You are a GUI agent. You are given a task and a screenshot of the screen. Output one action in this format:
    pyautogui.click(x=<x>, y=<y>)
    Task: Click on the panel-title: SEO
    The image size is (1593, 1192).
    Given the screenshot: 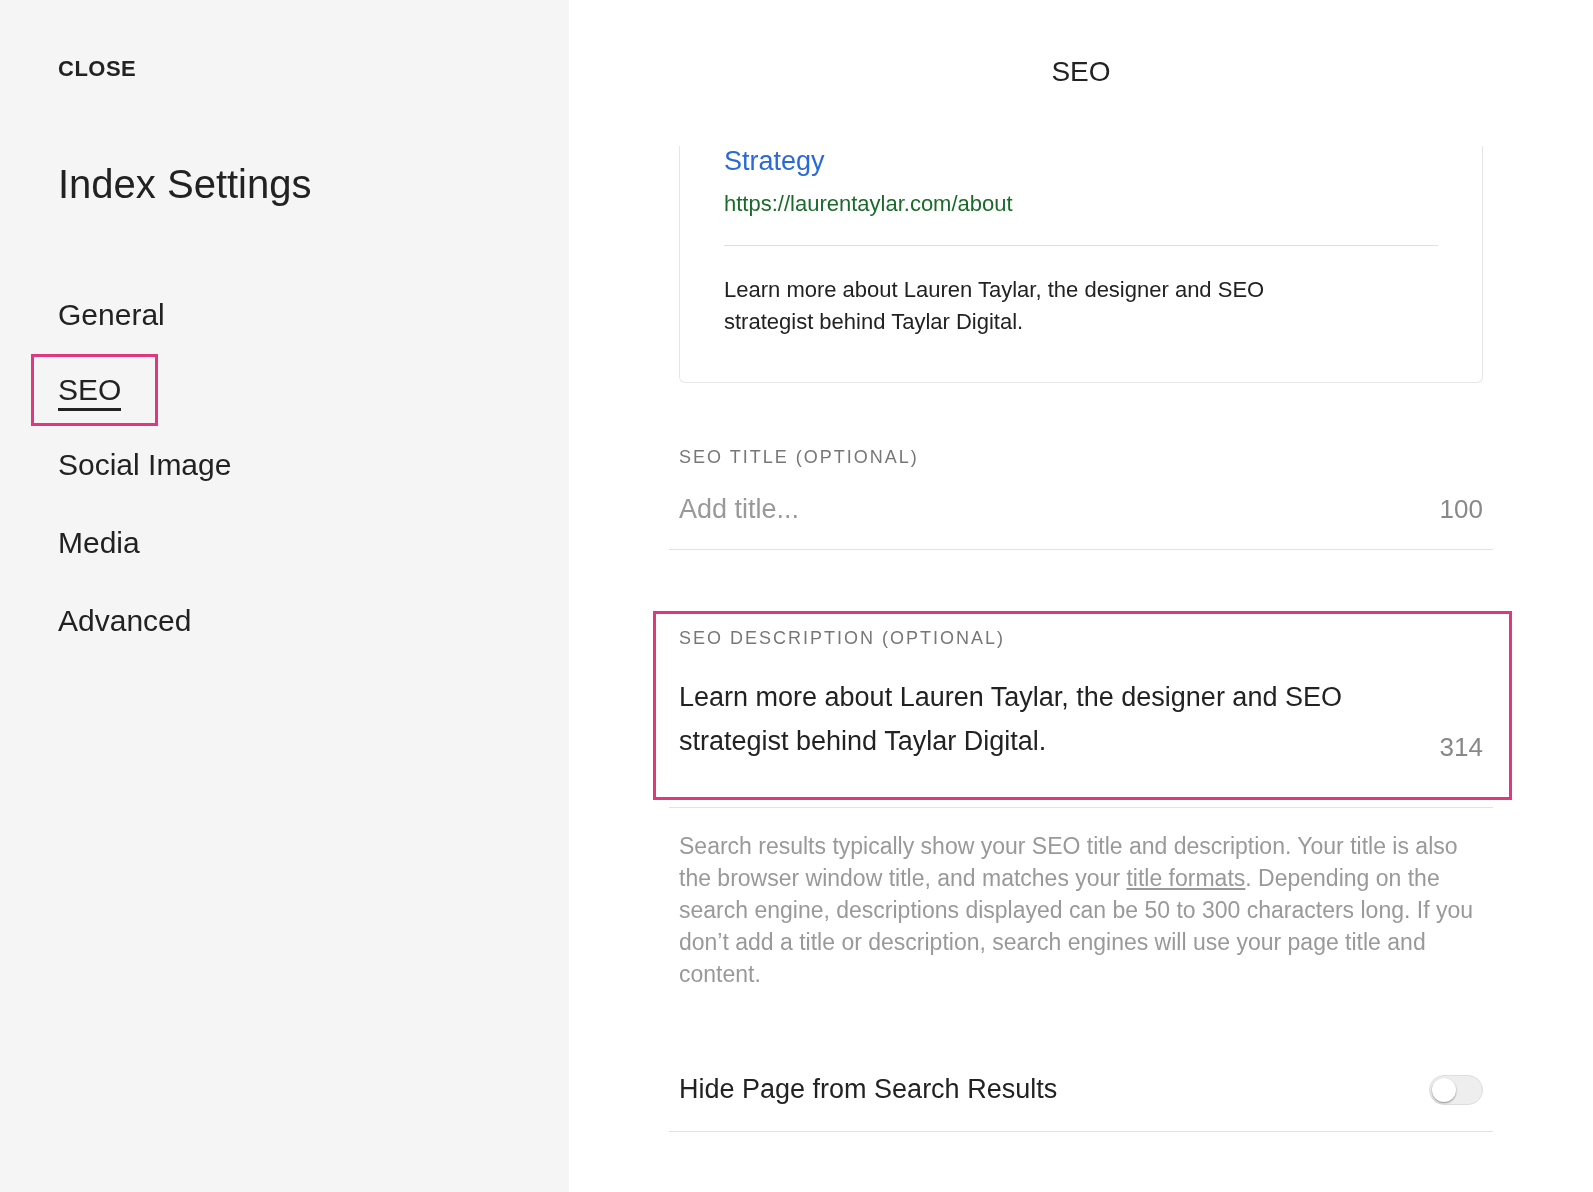 What is the action you would take?
    pyautogui.click(x=1081, y=72)
    